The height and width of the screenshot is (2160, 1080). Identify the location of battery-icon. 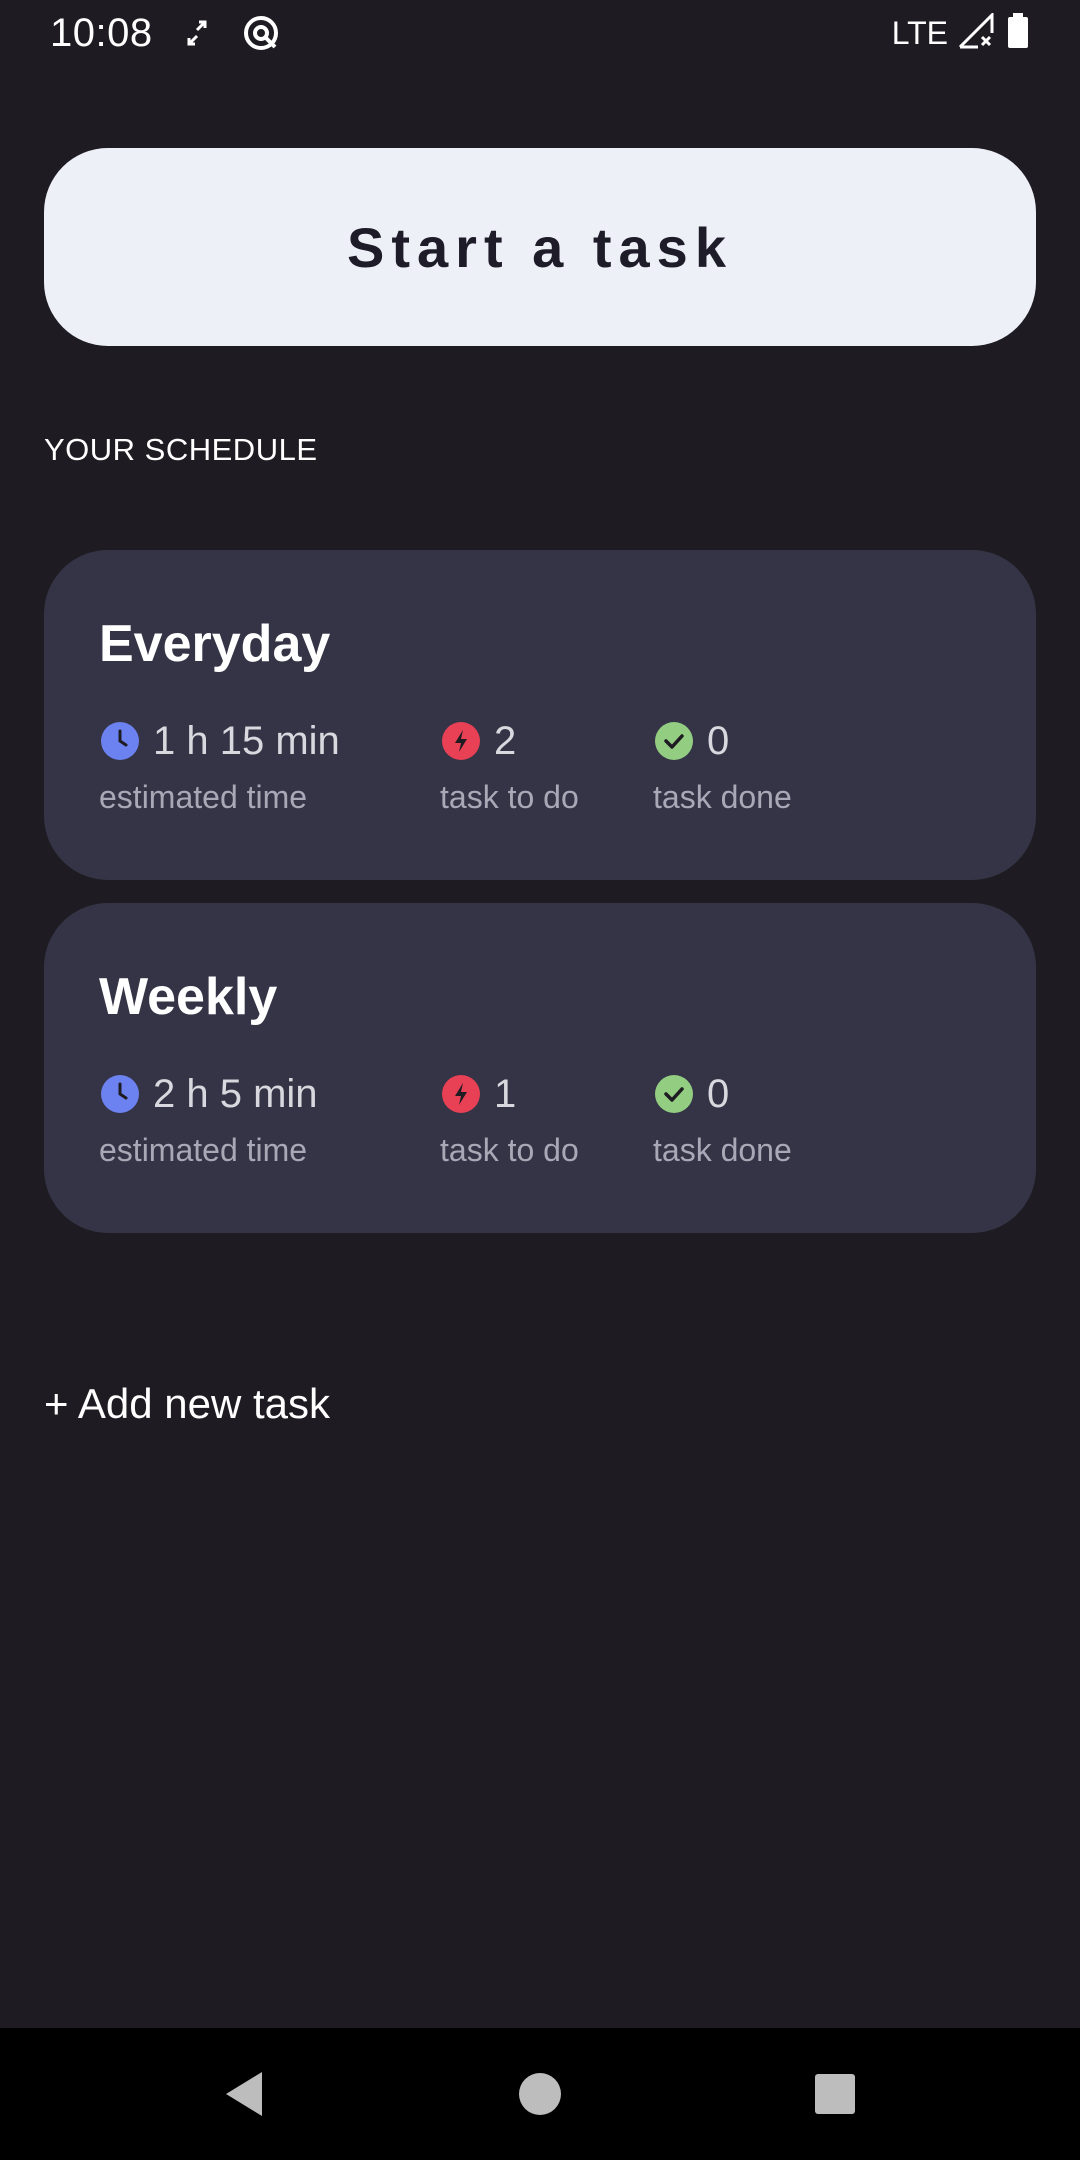
(1018, 33).